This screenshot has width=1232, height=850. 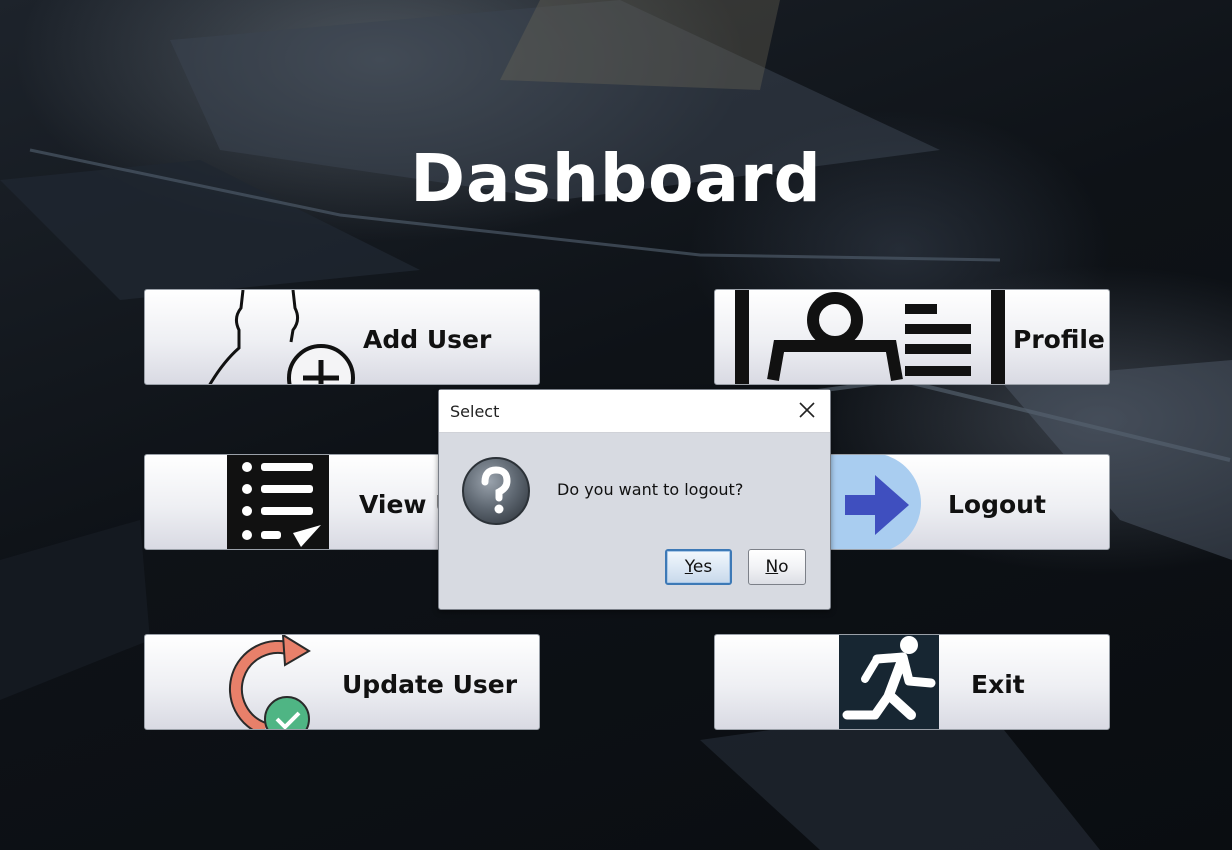 I want to click on running-man-icon, so click(x=889, y=682).